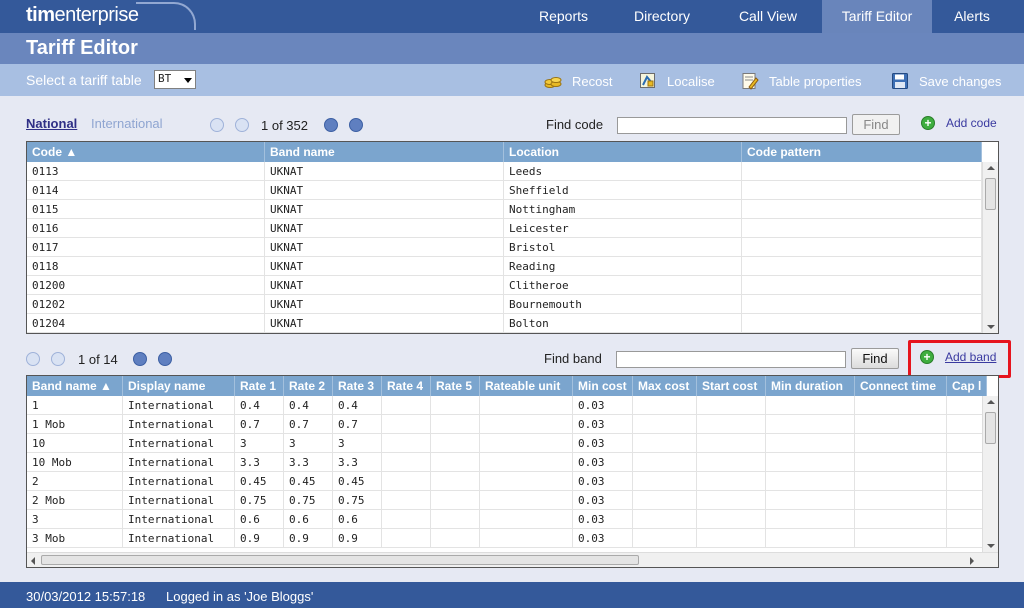 This screenshot has height=608, width=1024. I want to click on bands-table-row: 3 Mob International 0.9 0.9 0.9 0.03, so click(507, 538).